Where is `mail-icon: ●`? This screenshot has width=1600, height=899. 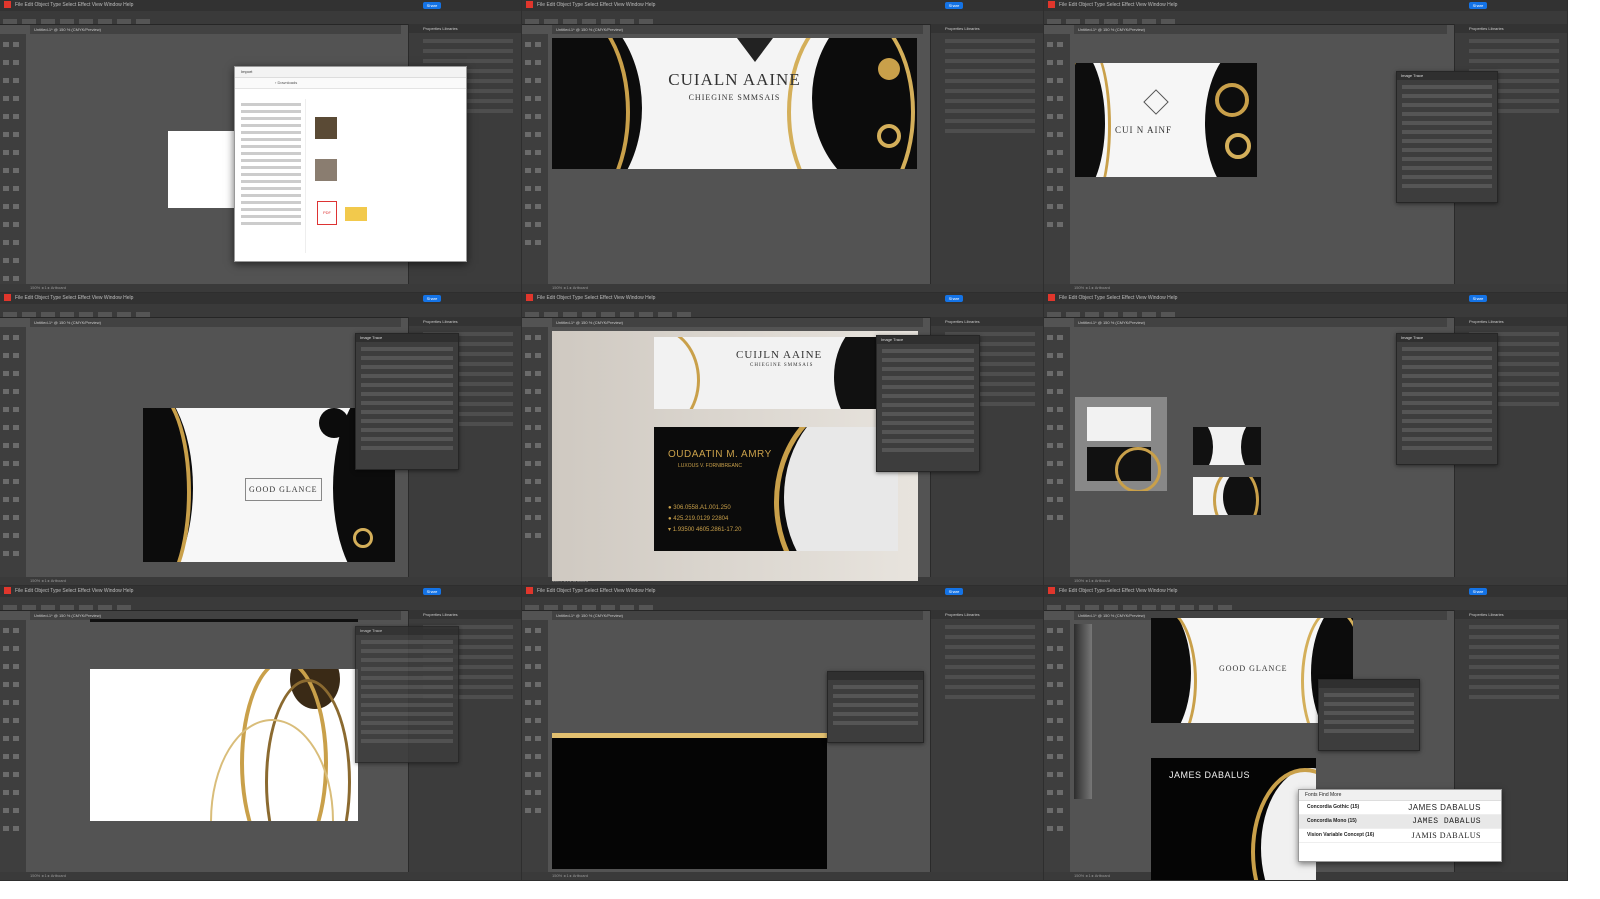
mail-icon: ● is located at coordinates (670, 519).